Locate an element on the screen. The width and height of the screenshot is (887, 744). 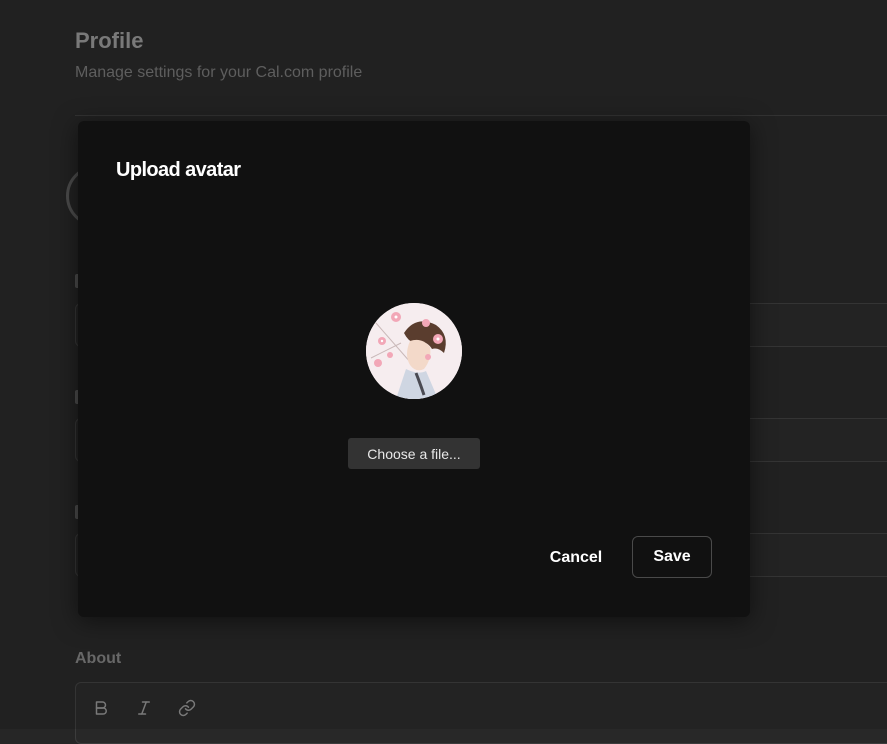
avatar-preview-image is located at coordinates (414, 351).